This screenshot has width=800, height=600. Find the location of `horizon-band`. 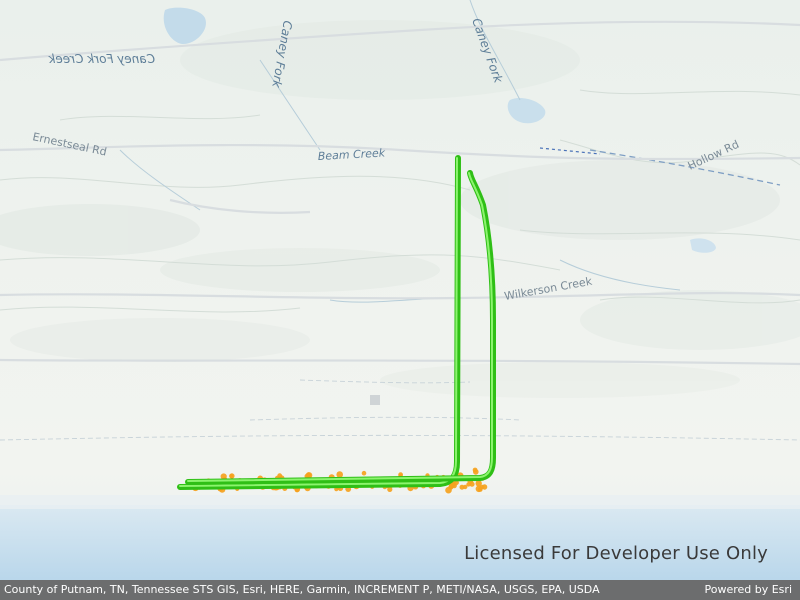

horizon-band is located at coordinates (400, 502).